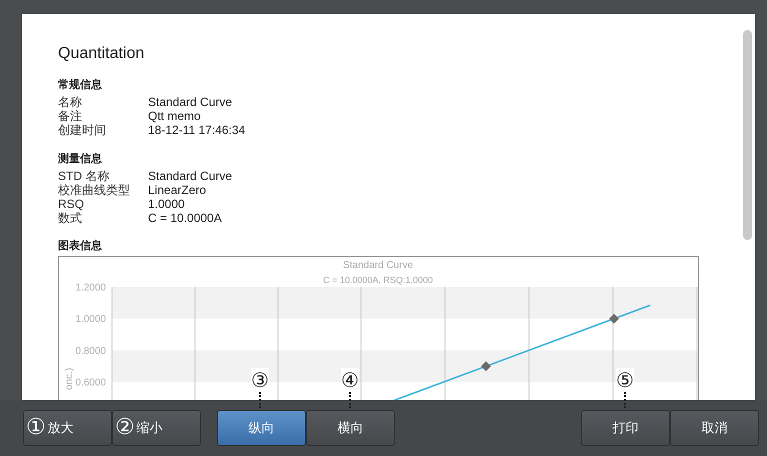 The image size is (767, 456). Describe the element at coordinates (261, 428) in the screenshot. I see `toolbar-button: 纵向` at that location.